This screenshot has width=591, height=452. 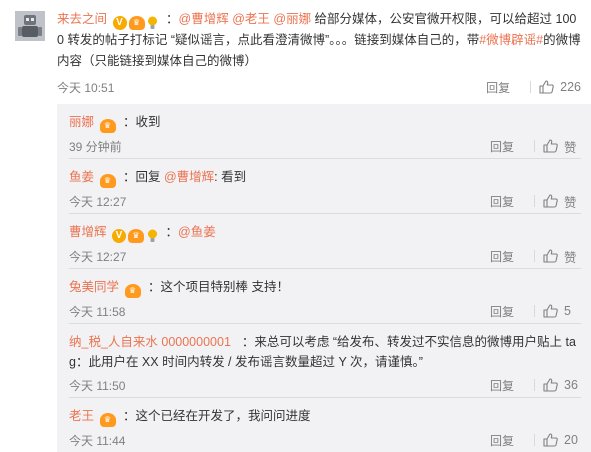 I want to click on username-link: 纳_税_人自来水 0000000001, so click(x=150, y=342).